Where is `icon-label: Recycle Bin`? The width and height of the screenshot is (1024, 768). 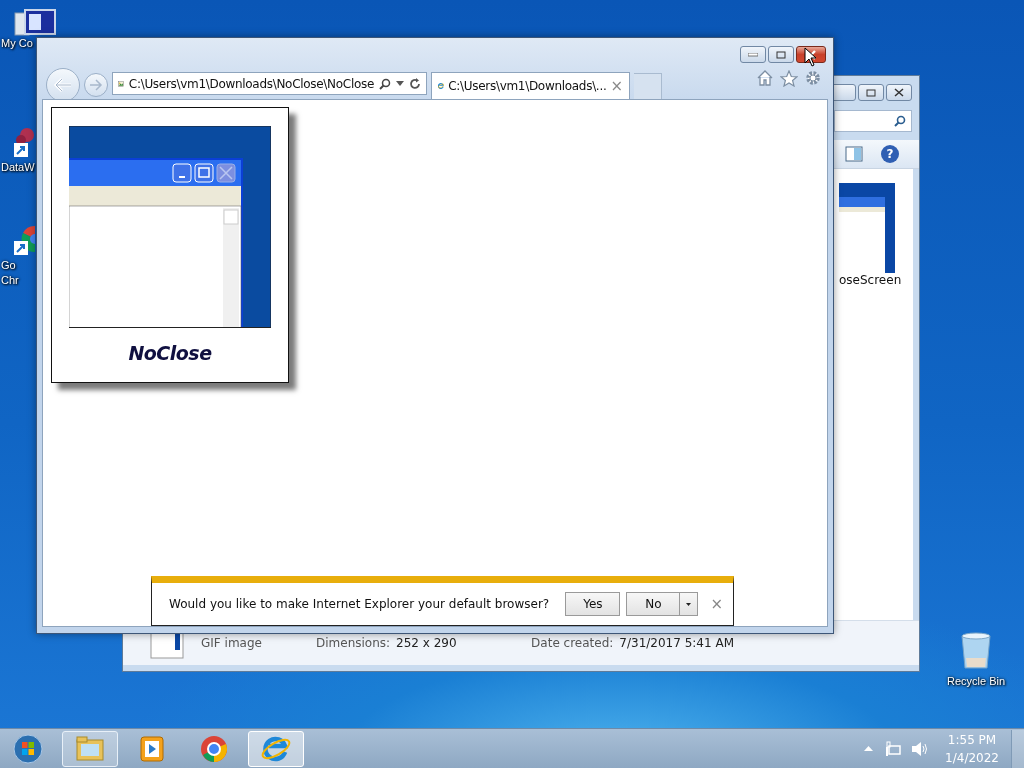 icon-label: Recycle Bin is located at coordinates (976, 681).